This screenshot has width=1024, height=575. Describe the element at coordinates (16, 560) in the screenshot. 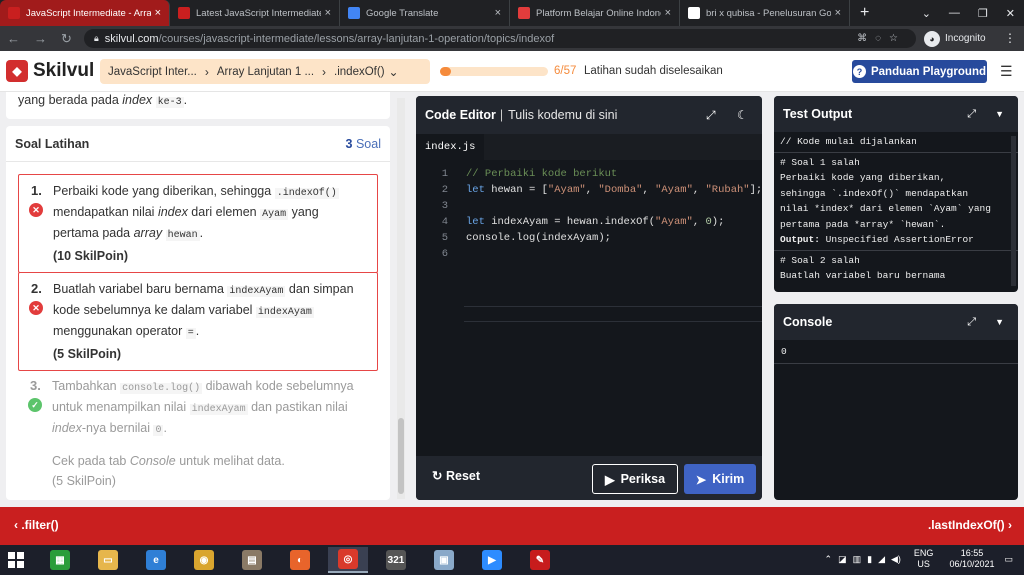

I see `windows-start-icon` at that location.